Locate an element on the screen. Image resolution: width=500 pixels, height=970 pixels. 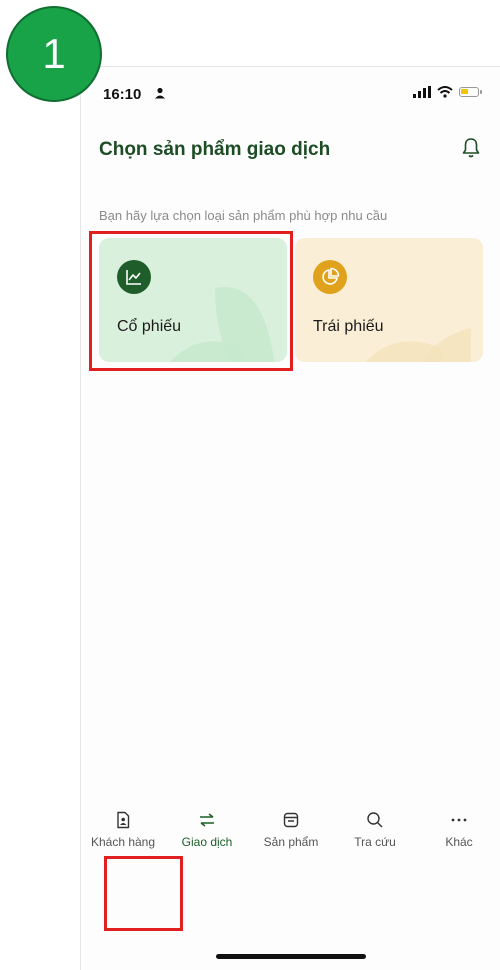
product-card-stock: Cổ phiếu is located at coordinates (193, 300).